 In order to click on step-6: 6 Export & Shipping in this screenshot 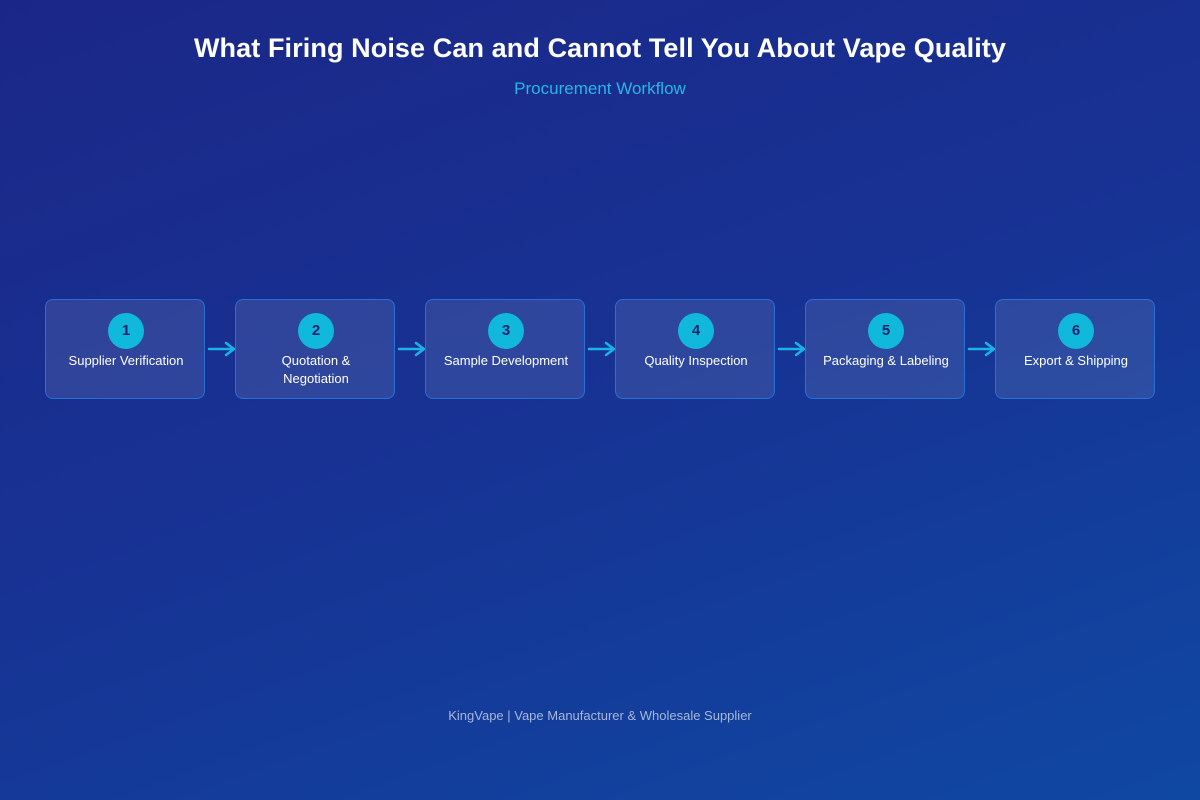, I will do `click(1075, 349)`.